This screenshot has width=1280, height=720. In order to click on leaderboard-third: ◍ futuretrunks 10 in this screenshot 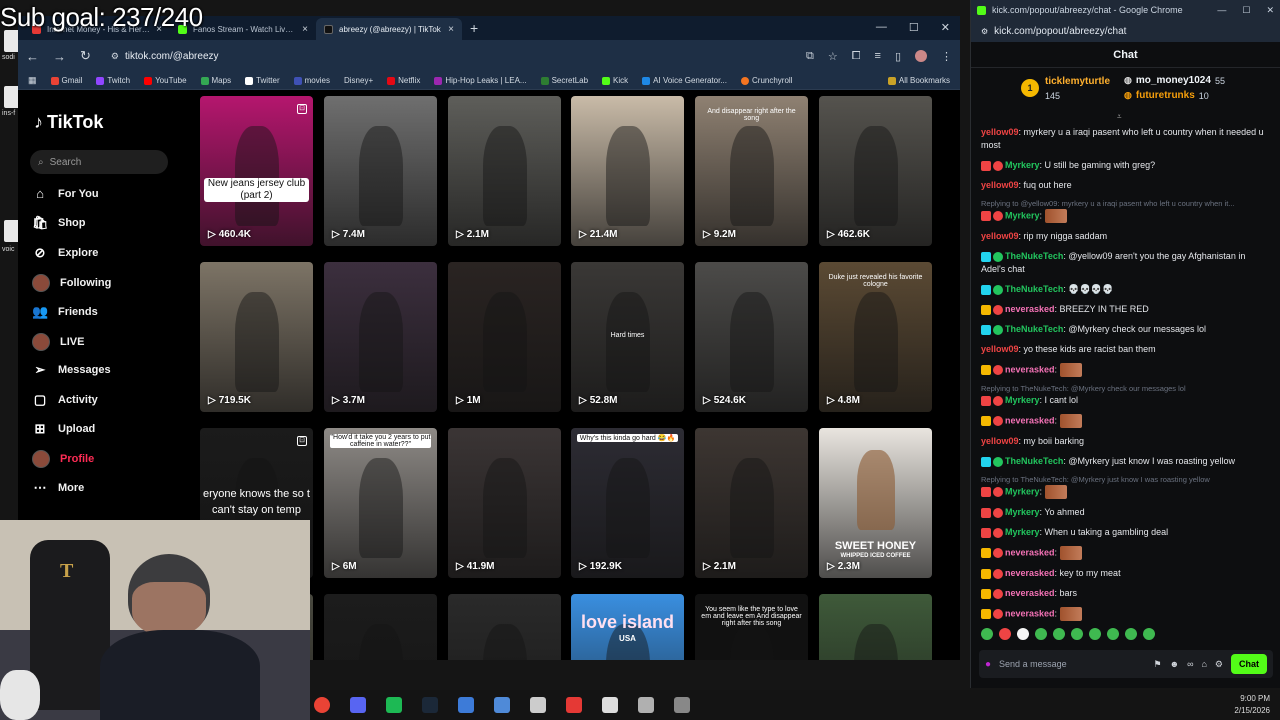, I will do `click(1174, 95)`.